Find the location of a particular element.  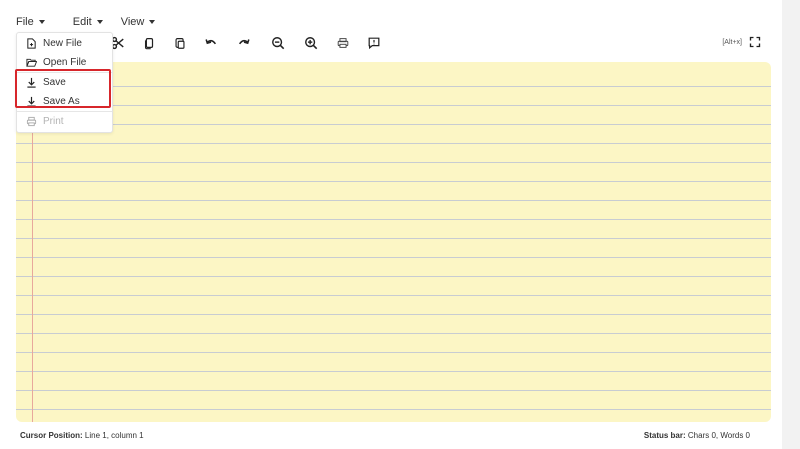

printer-icon is located at coordinates (31, 121).